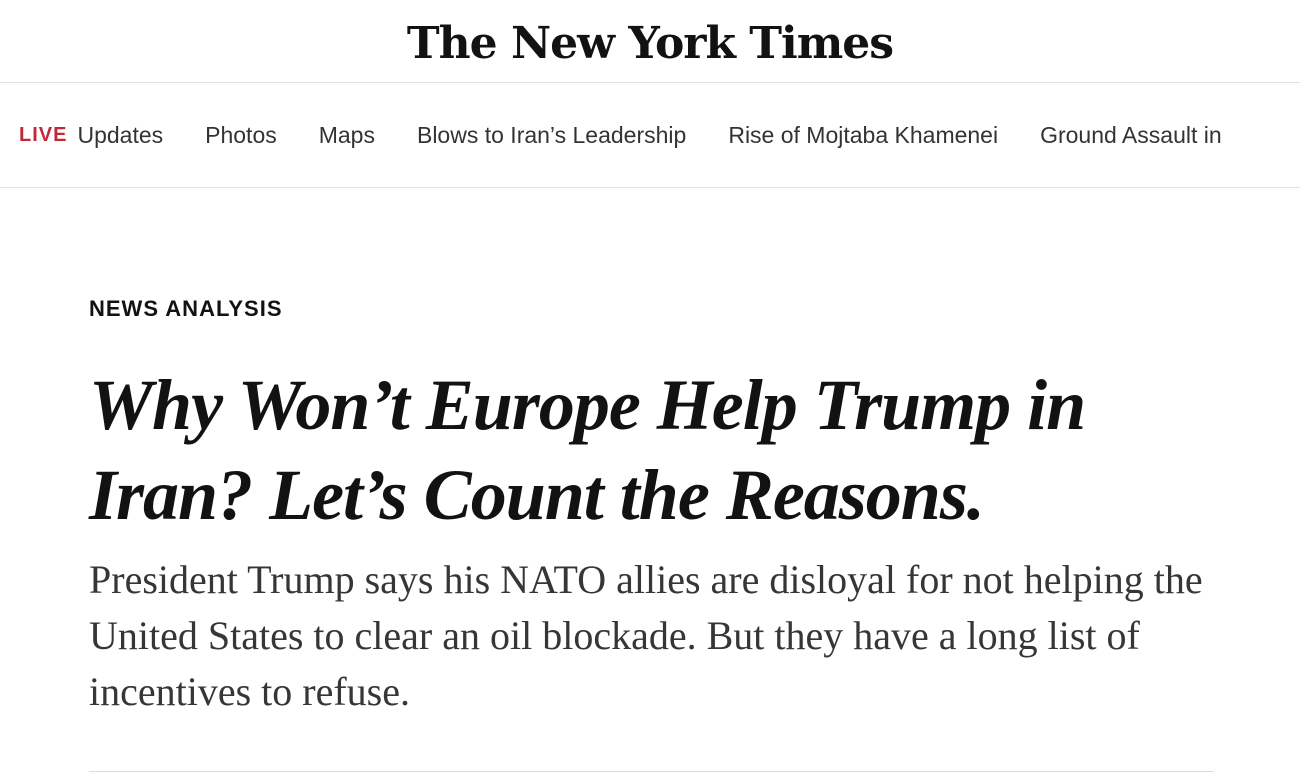 The image size is (1300, 775). I want to click on nav-item-rise-of-mojtaba-khamenei: Rise of Mojtaba Khamenei, so click(863, 135).